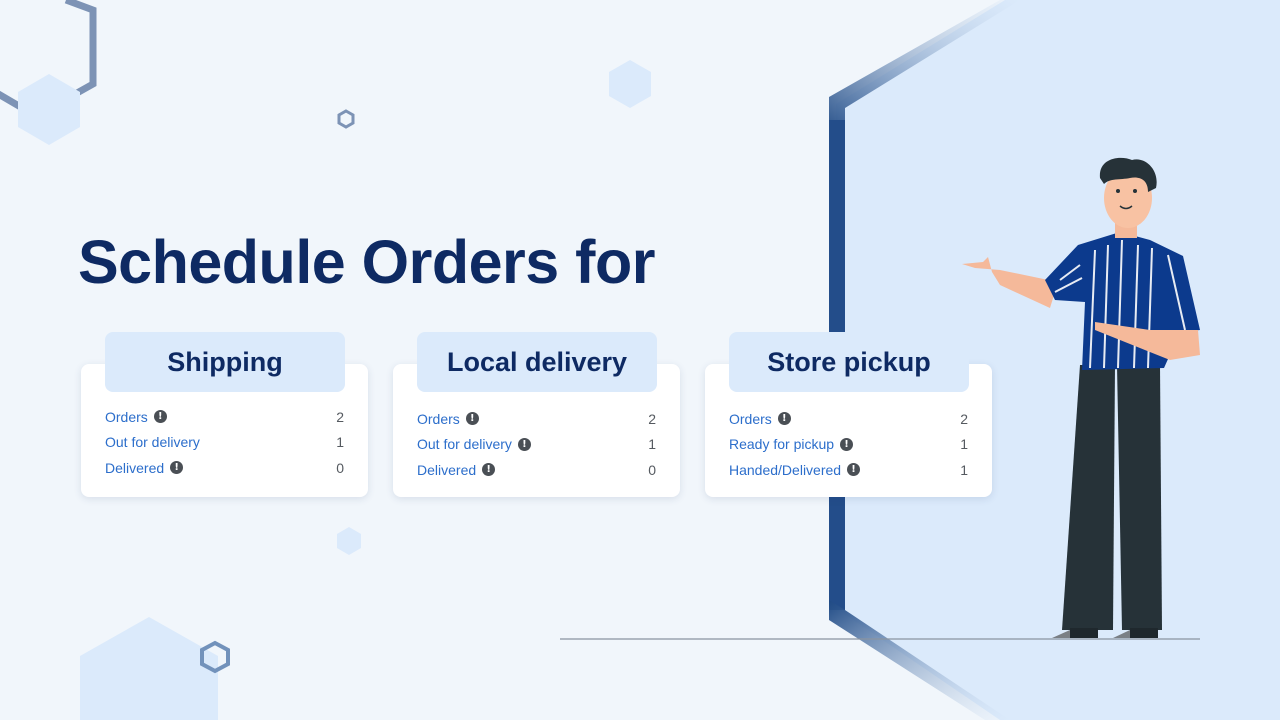 This screenshot has width=1280, height=720. What do you see at coordinates (781, 444) in the screenshot?
I see `row-label-link: Ready for pickup` at bounding box center [781, 444].